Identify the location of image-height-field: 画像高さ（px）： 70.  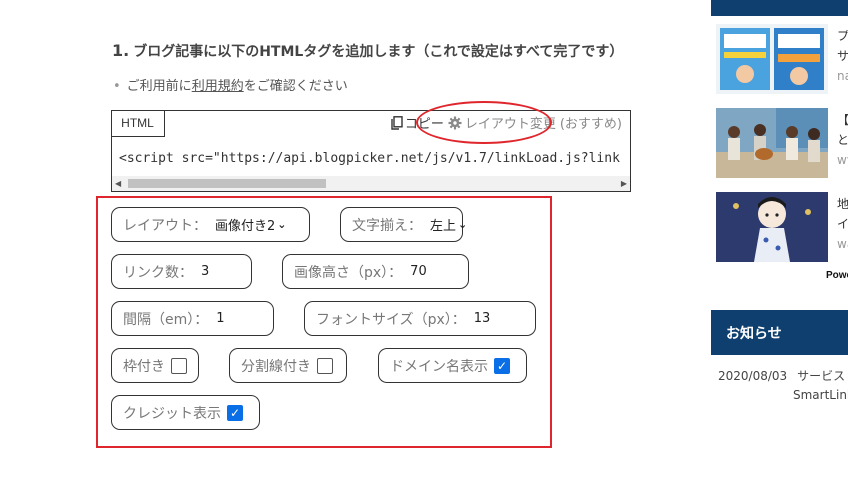
(375, 271).